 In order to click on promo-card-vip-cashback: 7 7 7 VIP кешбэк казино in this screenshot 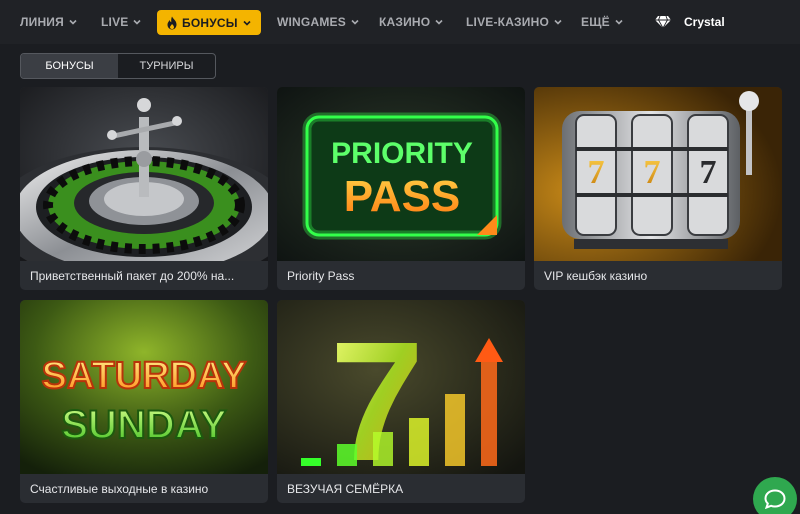, I will do `click(658, 188)`.